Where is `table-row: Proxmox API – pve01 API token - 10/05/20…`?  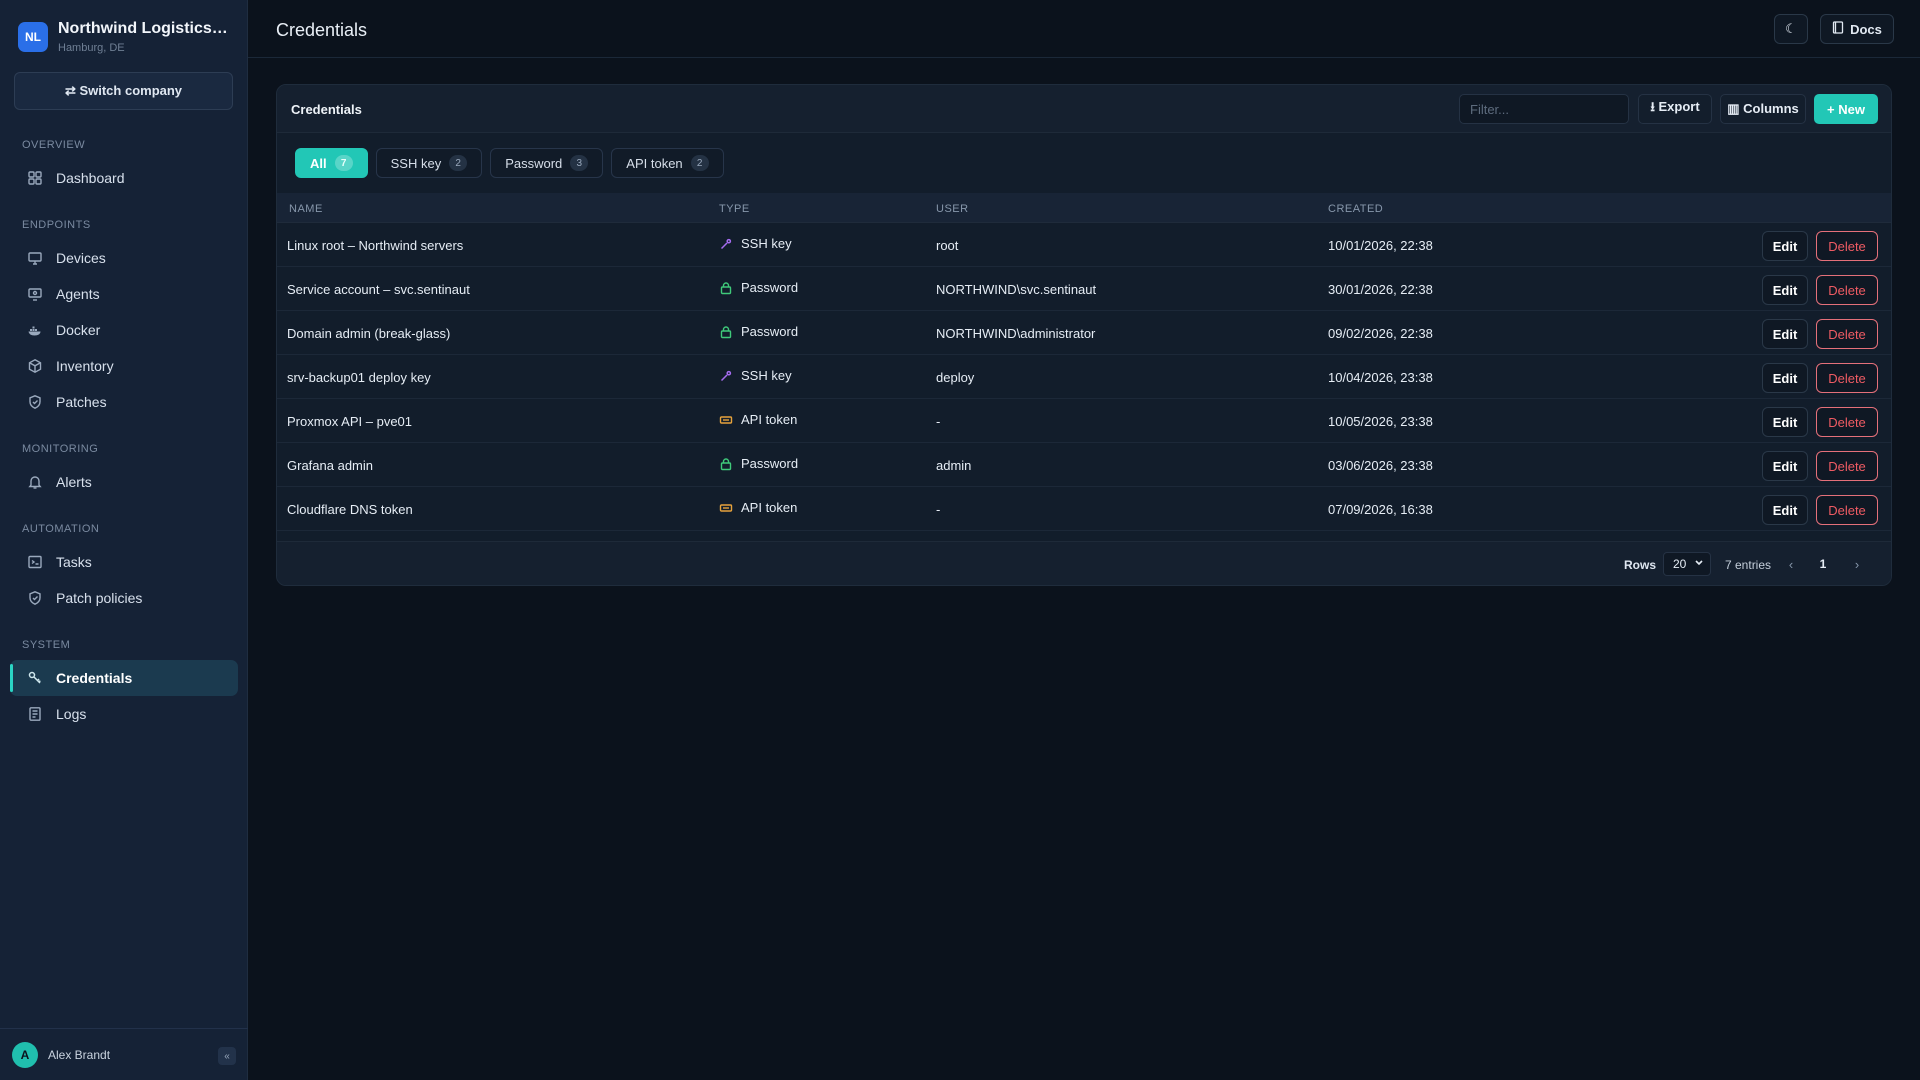 table-row: Proxmox API – pve01 API token - 10/05/20… is located at coordinates (1084, 421).